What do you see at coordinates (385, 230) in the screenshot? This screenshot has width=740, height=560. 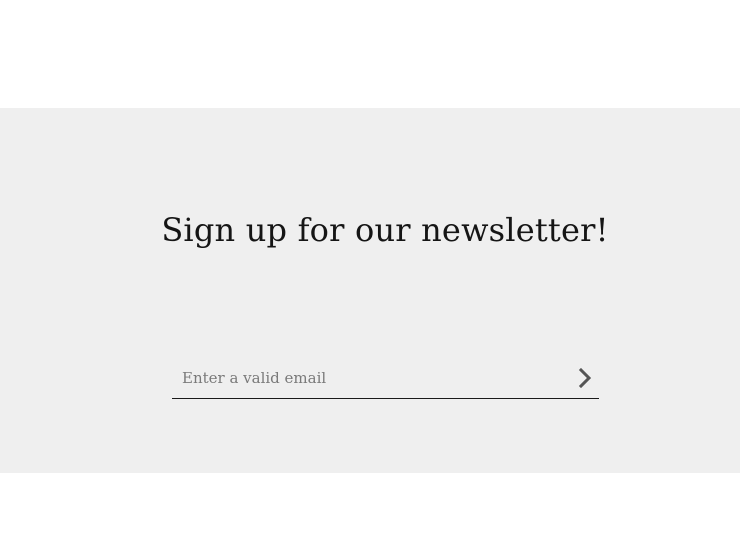 I see `newsletter-title: Sign up for our newsletter!` at bounding box center [385, 230].